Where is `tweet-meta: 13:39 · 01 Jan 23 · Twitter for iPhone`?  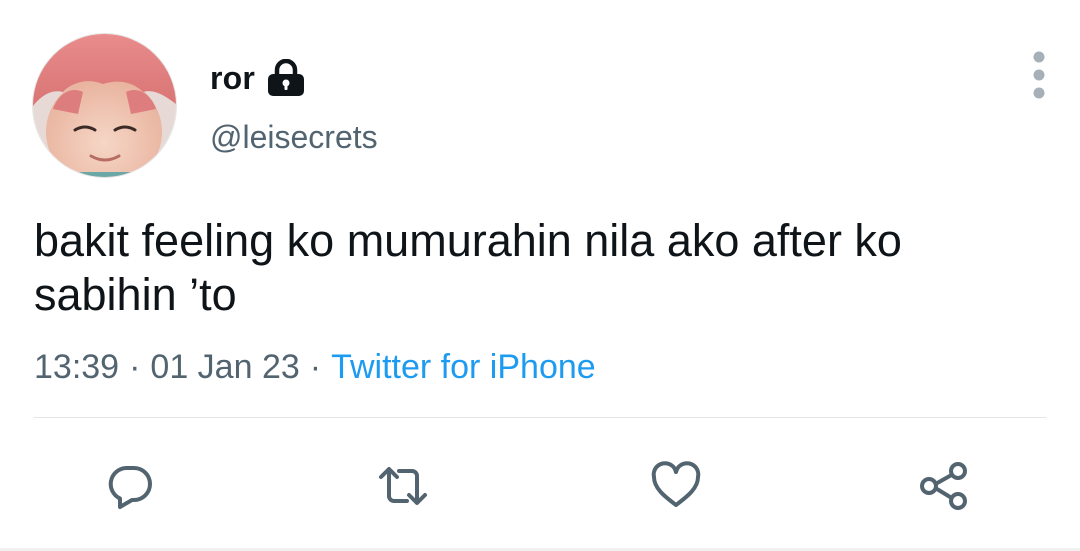 tweet-meta: 13:39 · 01 Jan 23 · Twitter for iPhone is located at coordinates (315, 367).